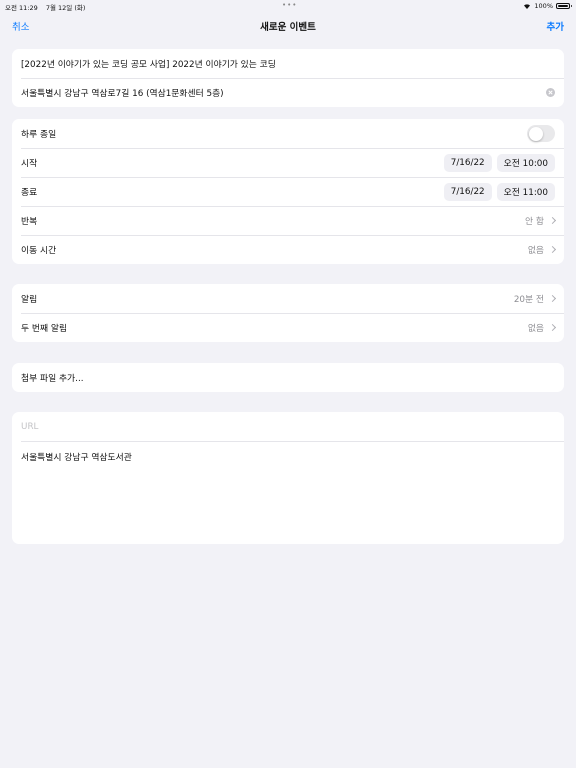 This screenshot has width=576, height=768. Describe the element at coordinates (29, 222) in the screenshot. I see `repeat-label: 반복` at that location.